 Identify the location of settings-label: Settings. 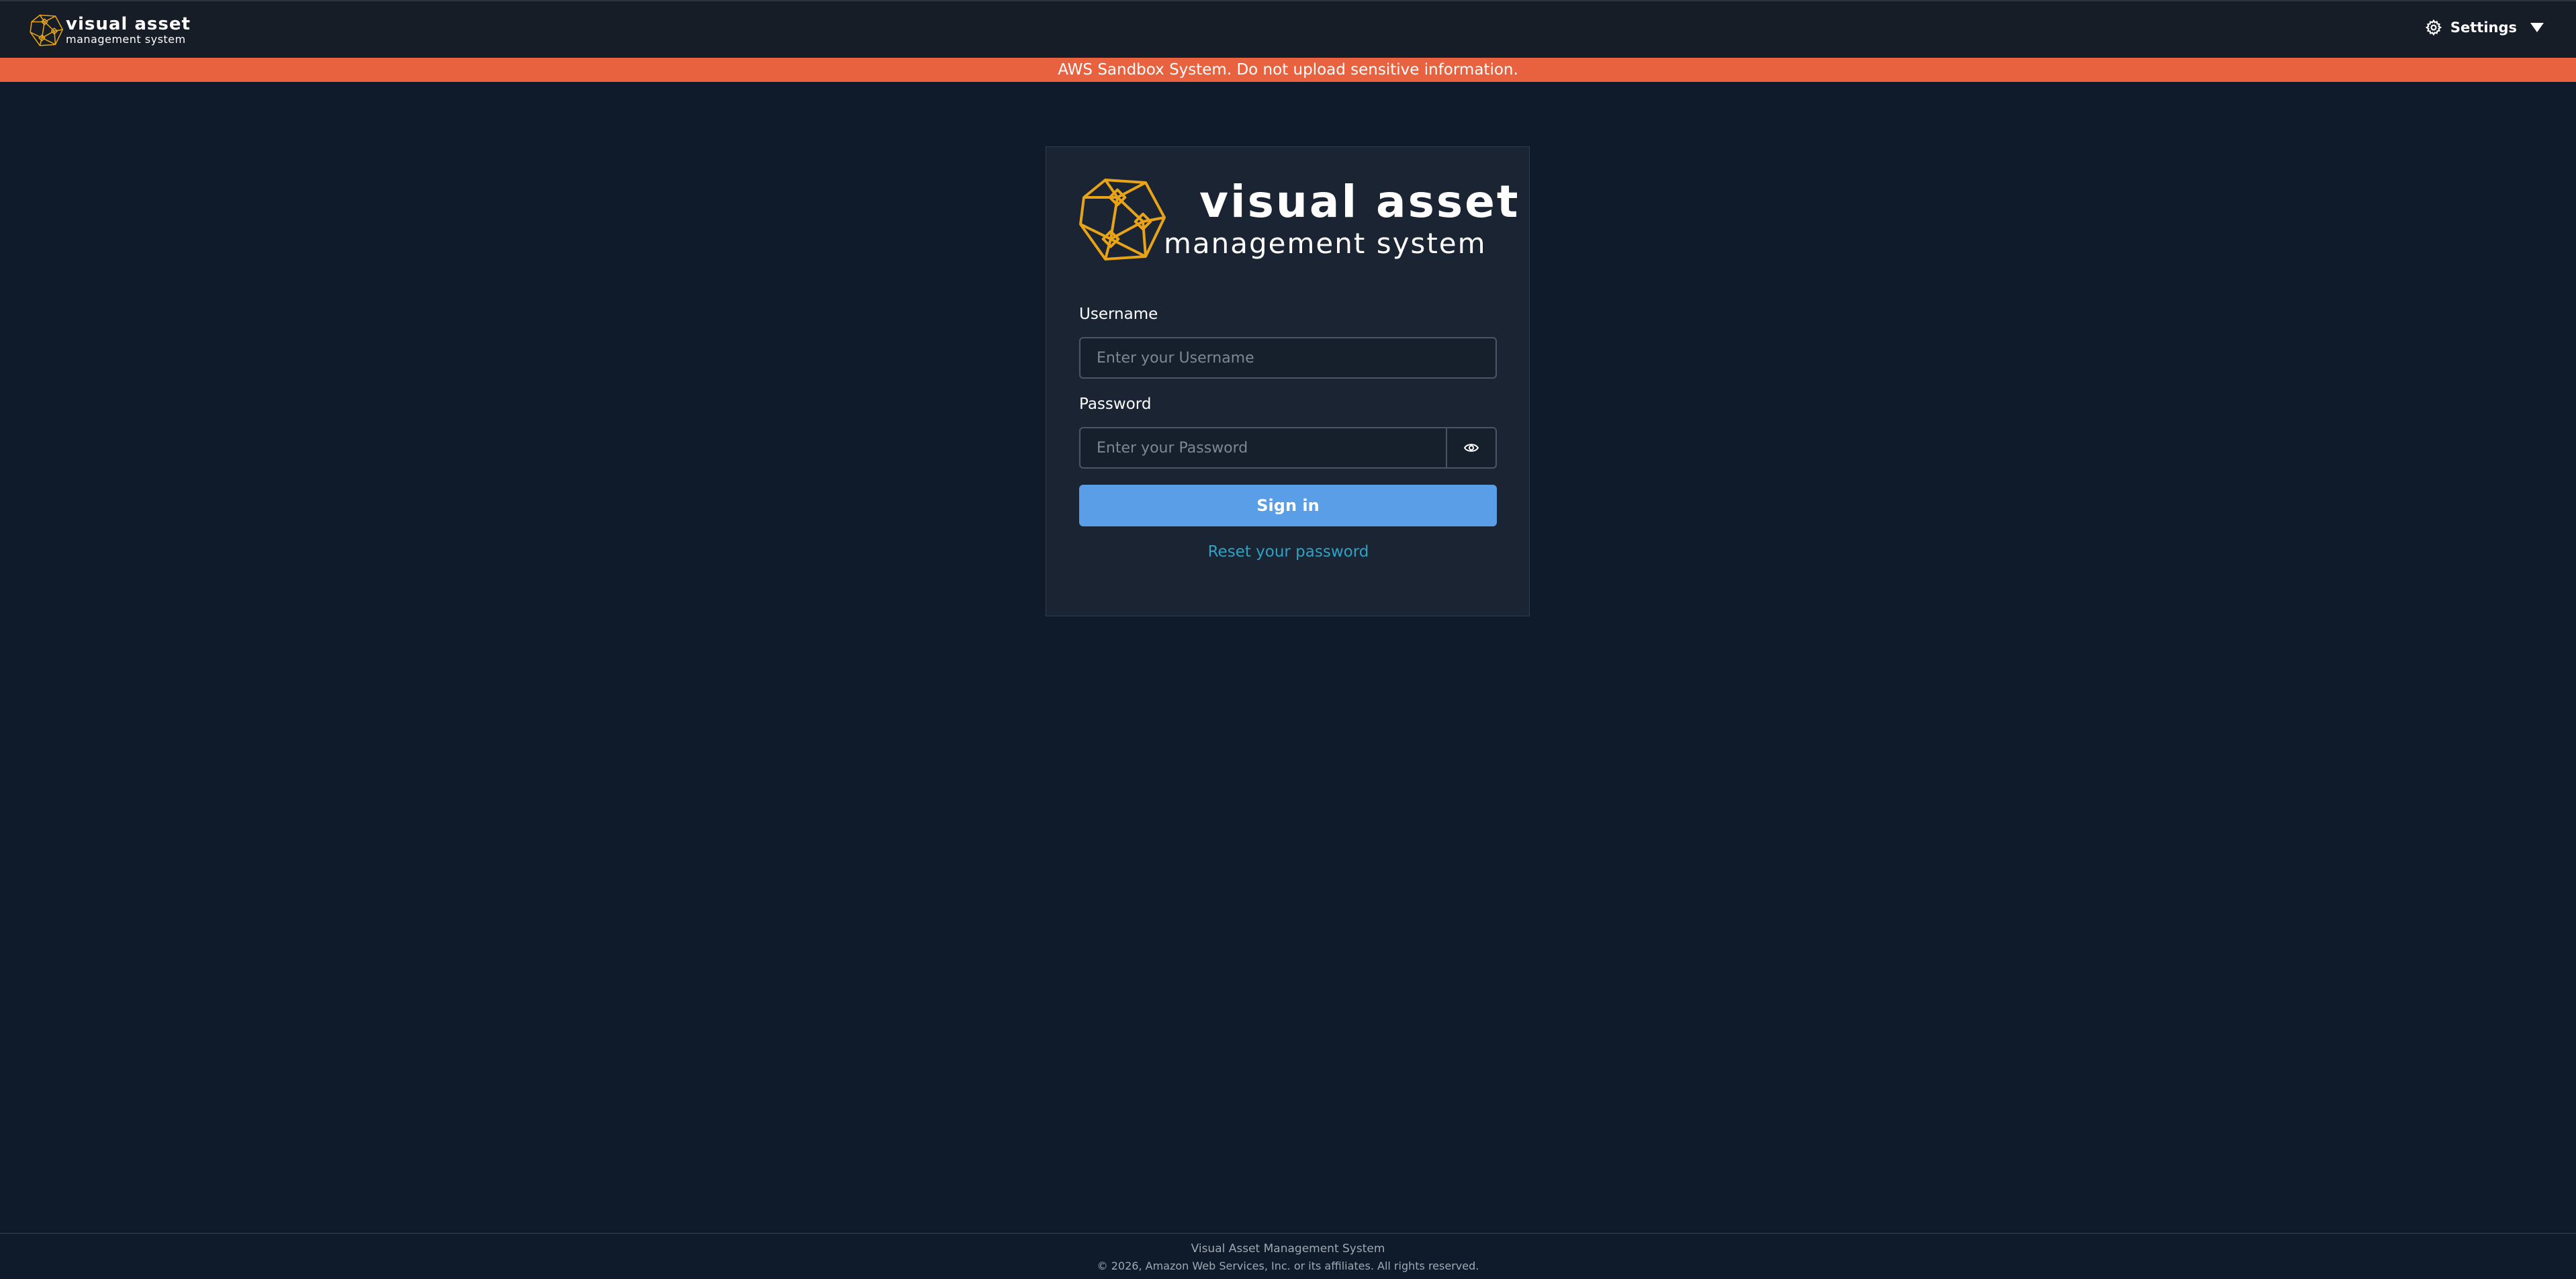
(2483, 27).